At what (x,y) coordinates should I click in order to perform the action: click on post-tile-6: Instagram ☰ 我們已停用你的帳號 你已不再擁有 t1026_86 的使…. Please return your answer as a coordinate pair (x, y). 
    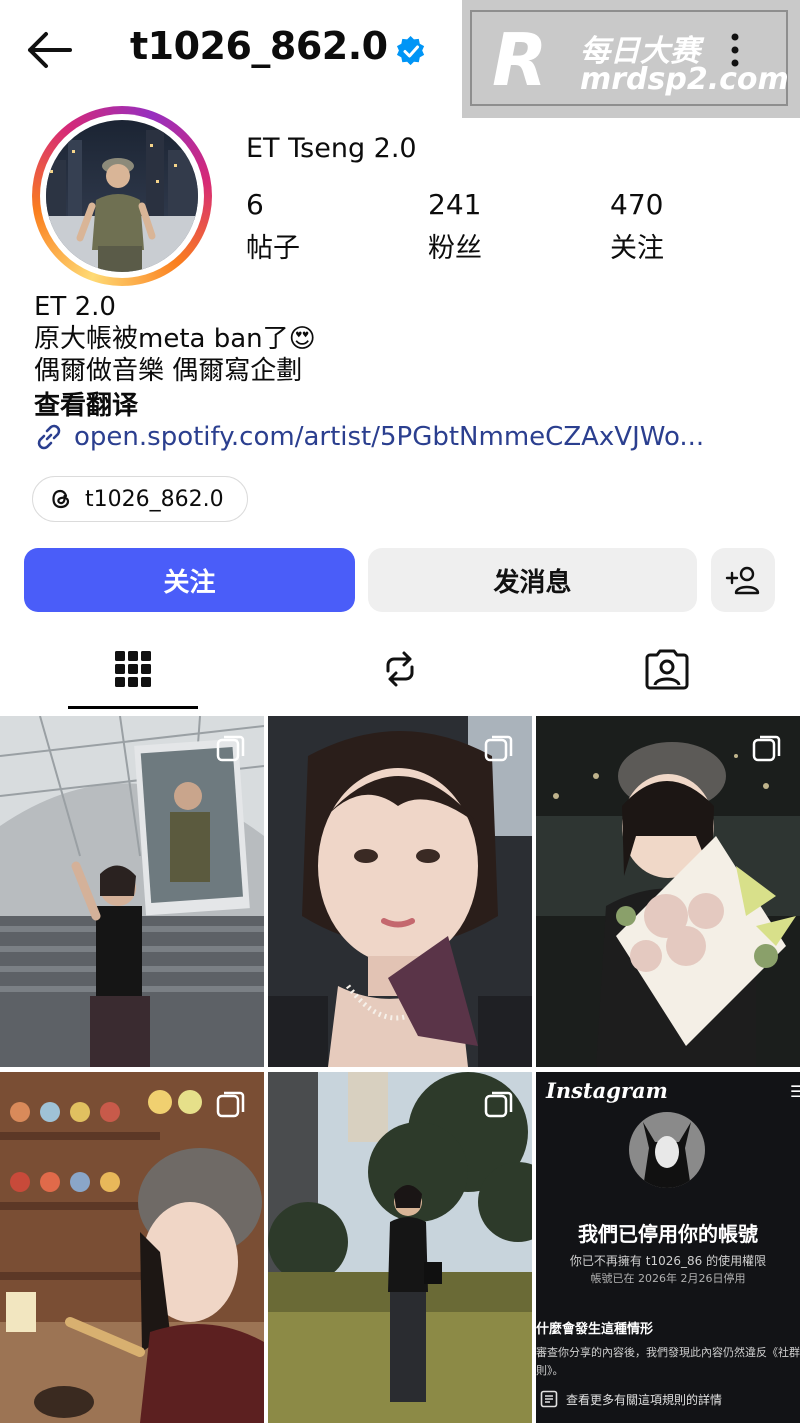
    Looking at the image, I should click on (668, 1247).